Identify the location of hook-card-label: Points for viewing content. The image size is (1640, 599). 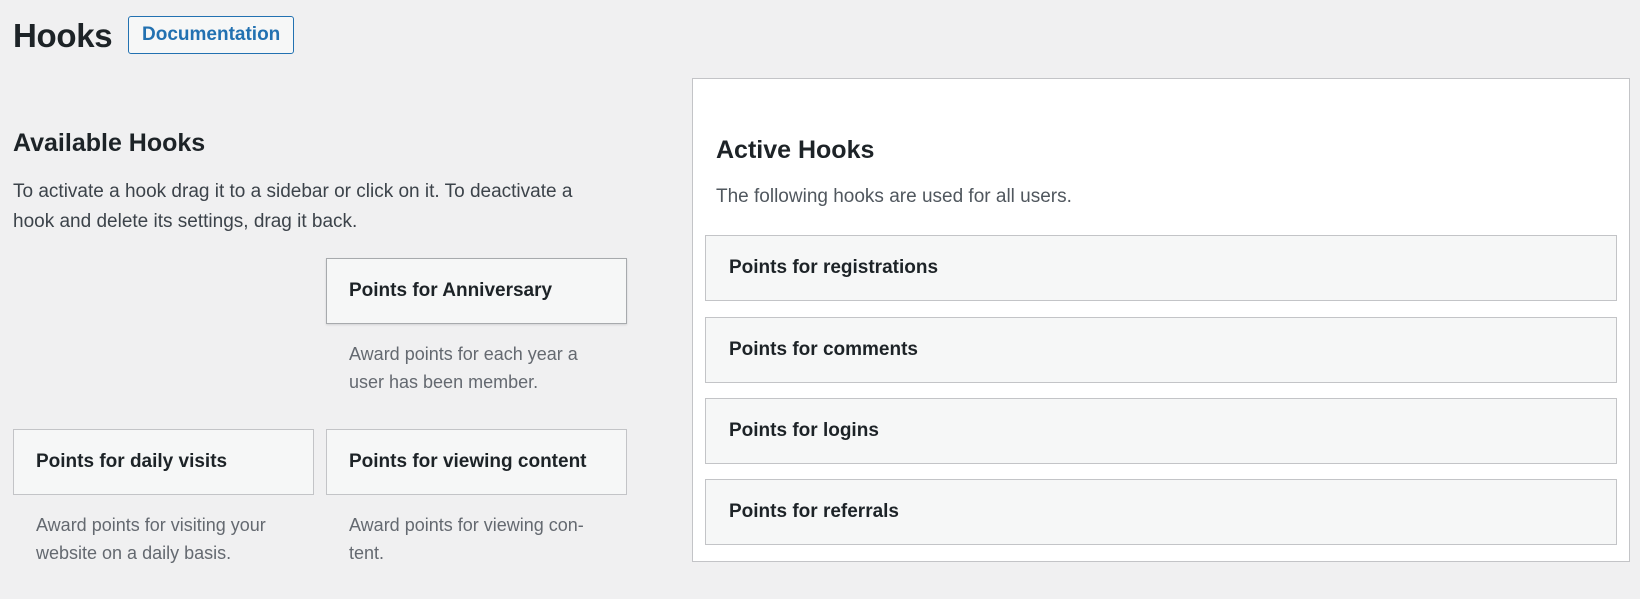
(468, 461).